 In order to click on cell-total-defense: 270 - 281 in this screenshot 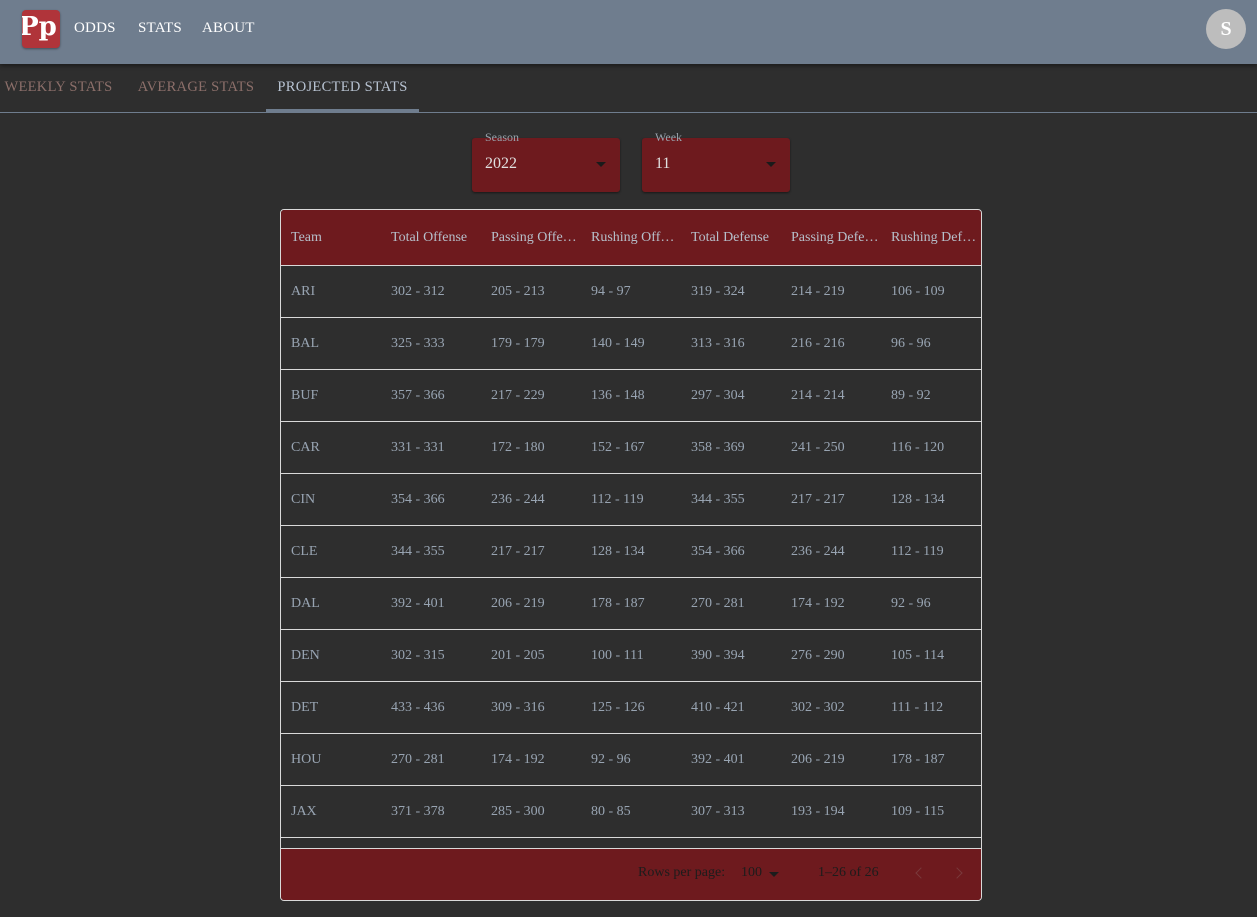, I will do `click(718, 603)`.